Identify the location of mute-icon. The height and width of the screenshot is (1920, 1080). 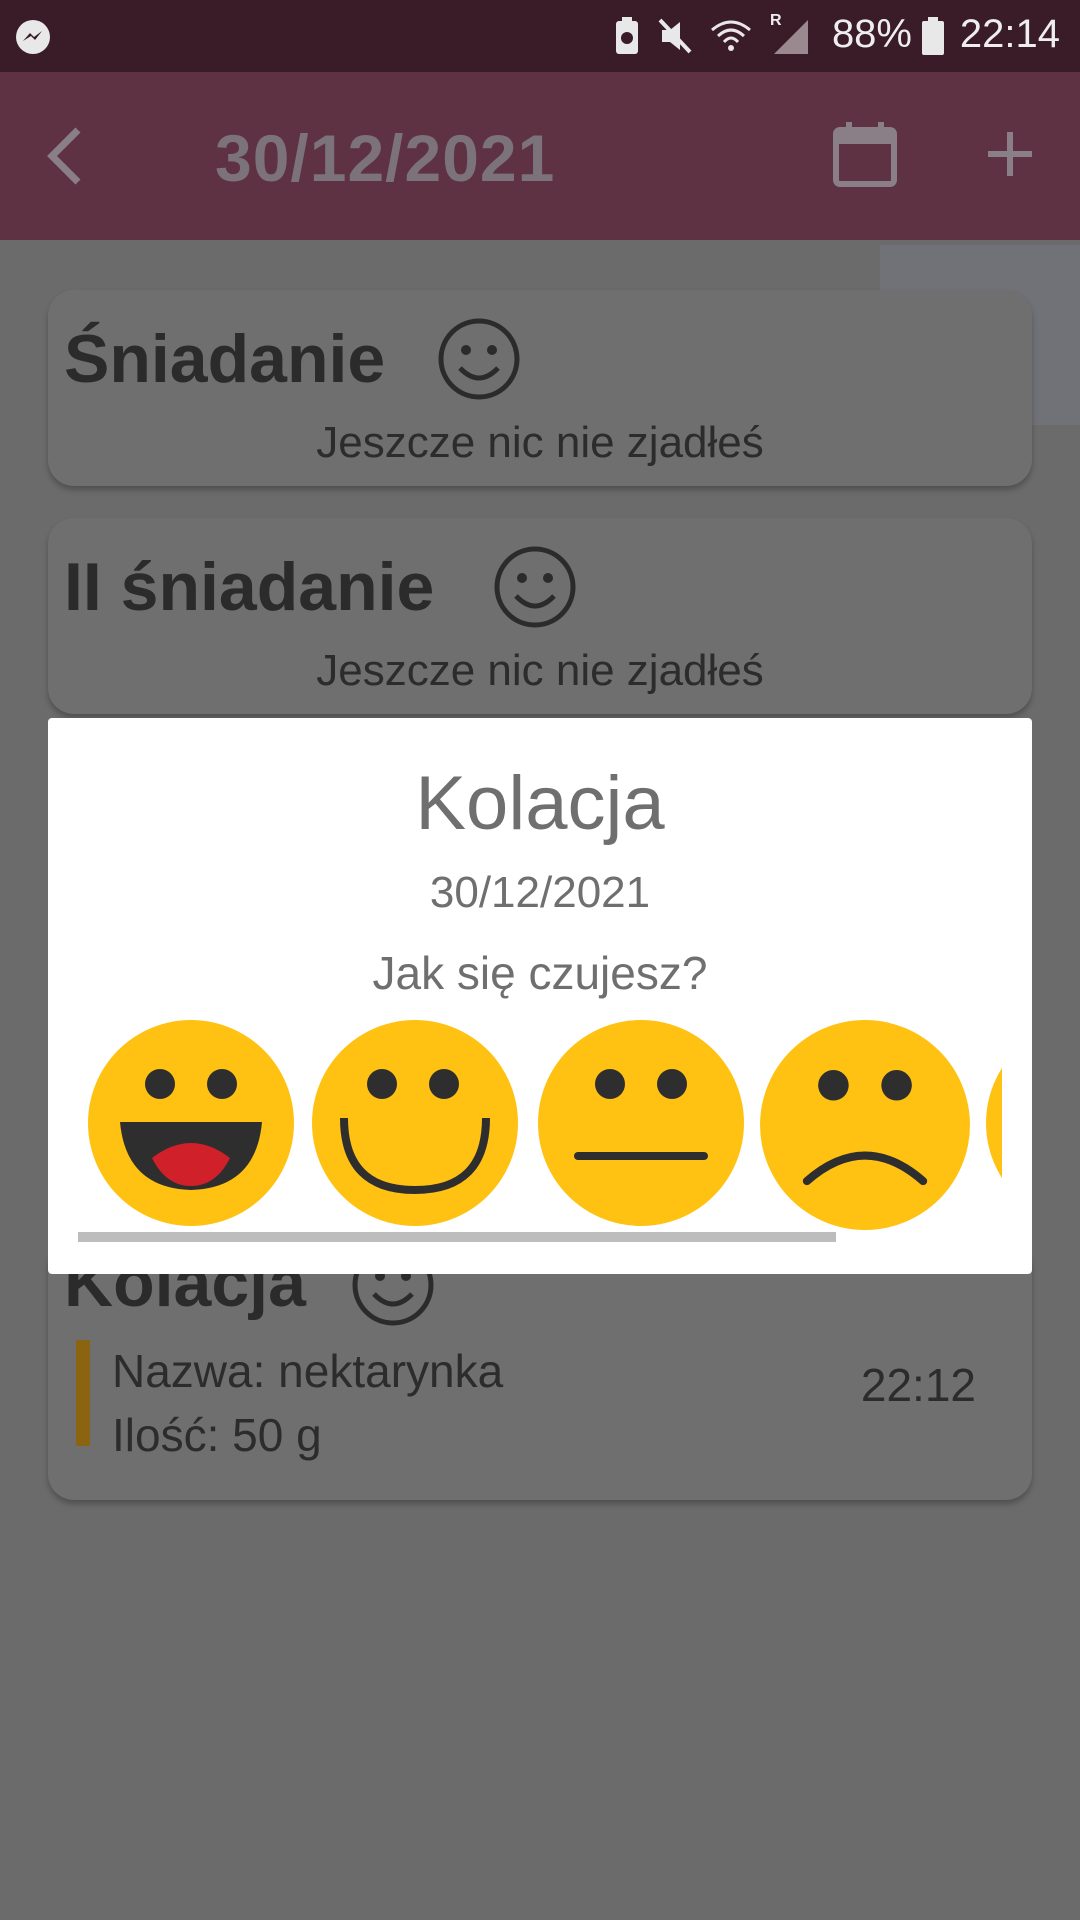
(675, 36).